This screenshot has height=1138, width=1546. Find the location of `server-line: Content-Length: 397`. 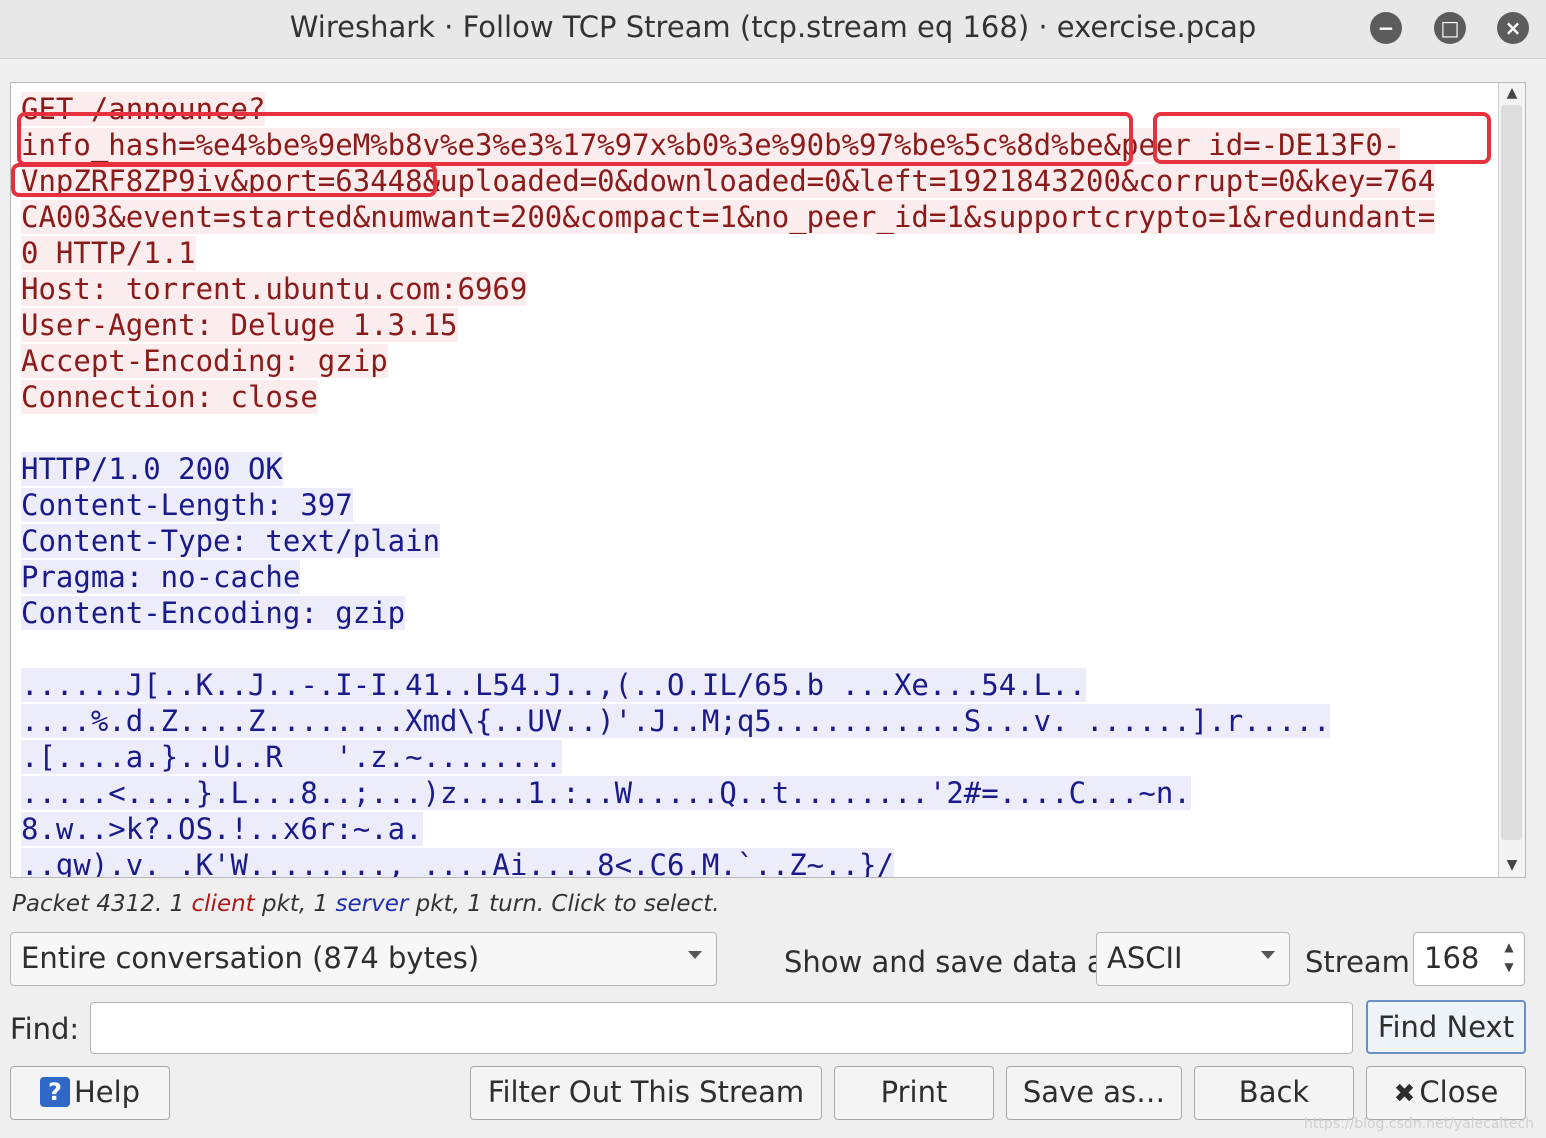

server-line: Content-Length: 397 is located at coordinates (187, 505).